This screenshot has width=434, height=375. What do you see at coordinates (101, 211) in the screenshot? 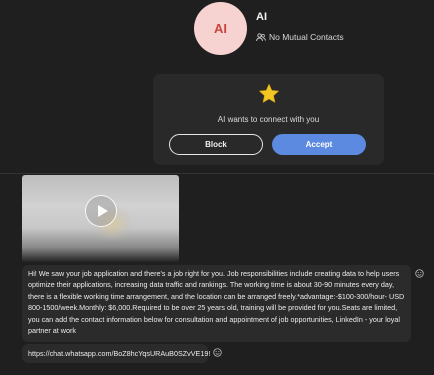
I see `play-icon` at bounding box center [101, 211].